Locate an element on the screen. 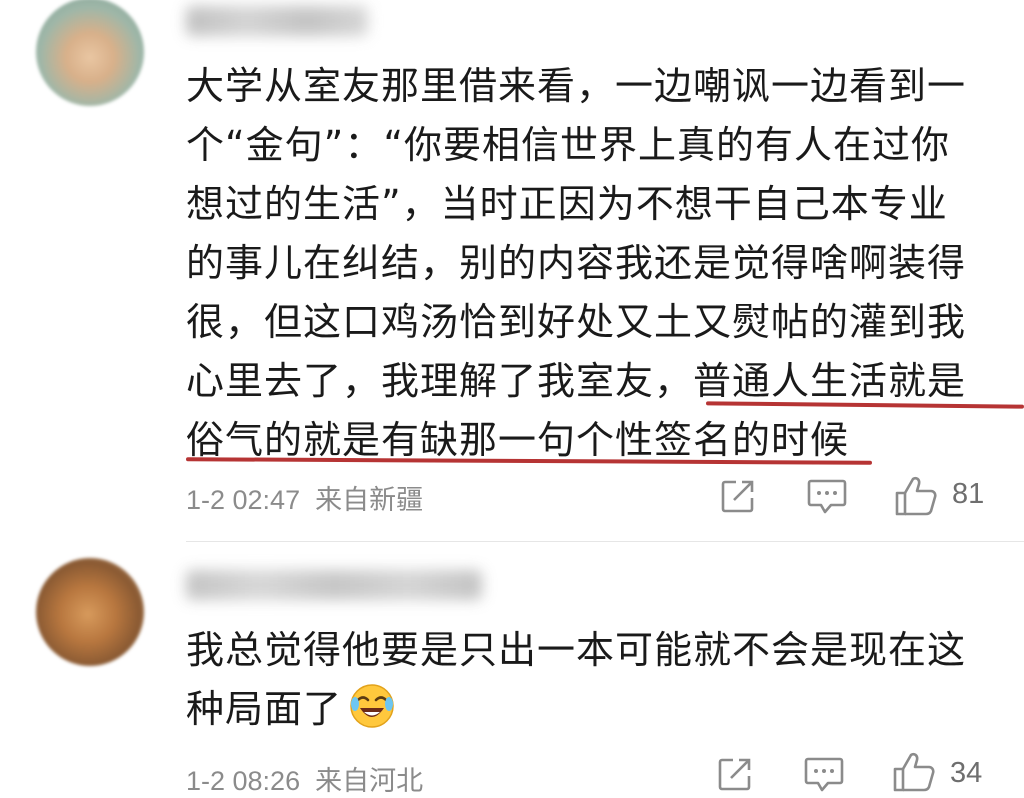  comment-text: 我总觉得他要是只出一本可能就不会是现在这 种局面了 is located at coordinates (591, 680).